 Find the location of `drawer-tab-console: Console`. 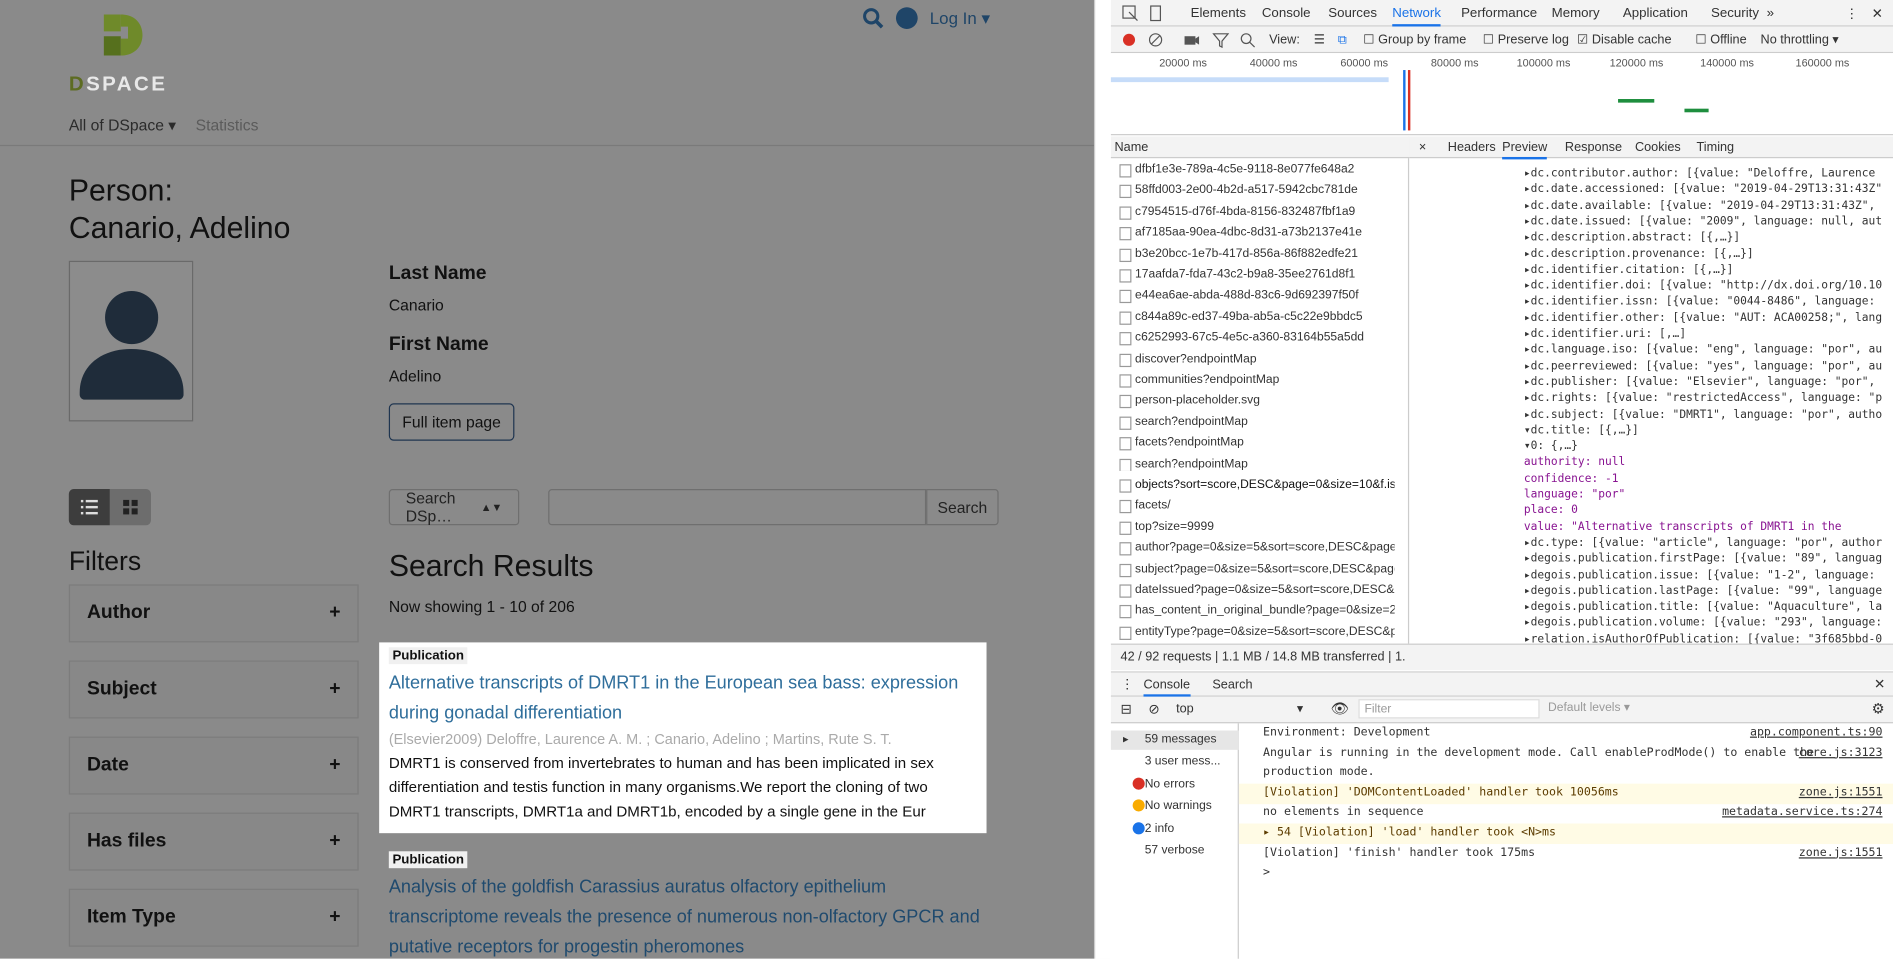

drawer-tab-console: Console is located at coordinates (1167, 687).